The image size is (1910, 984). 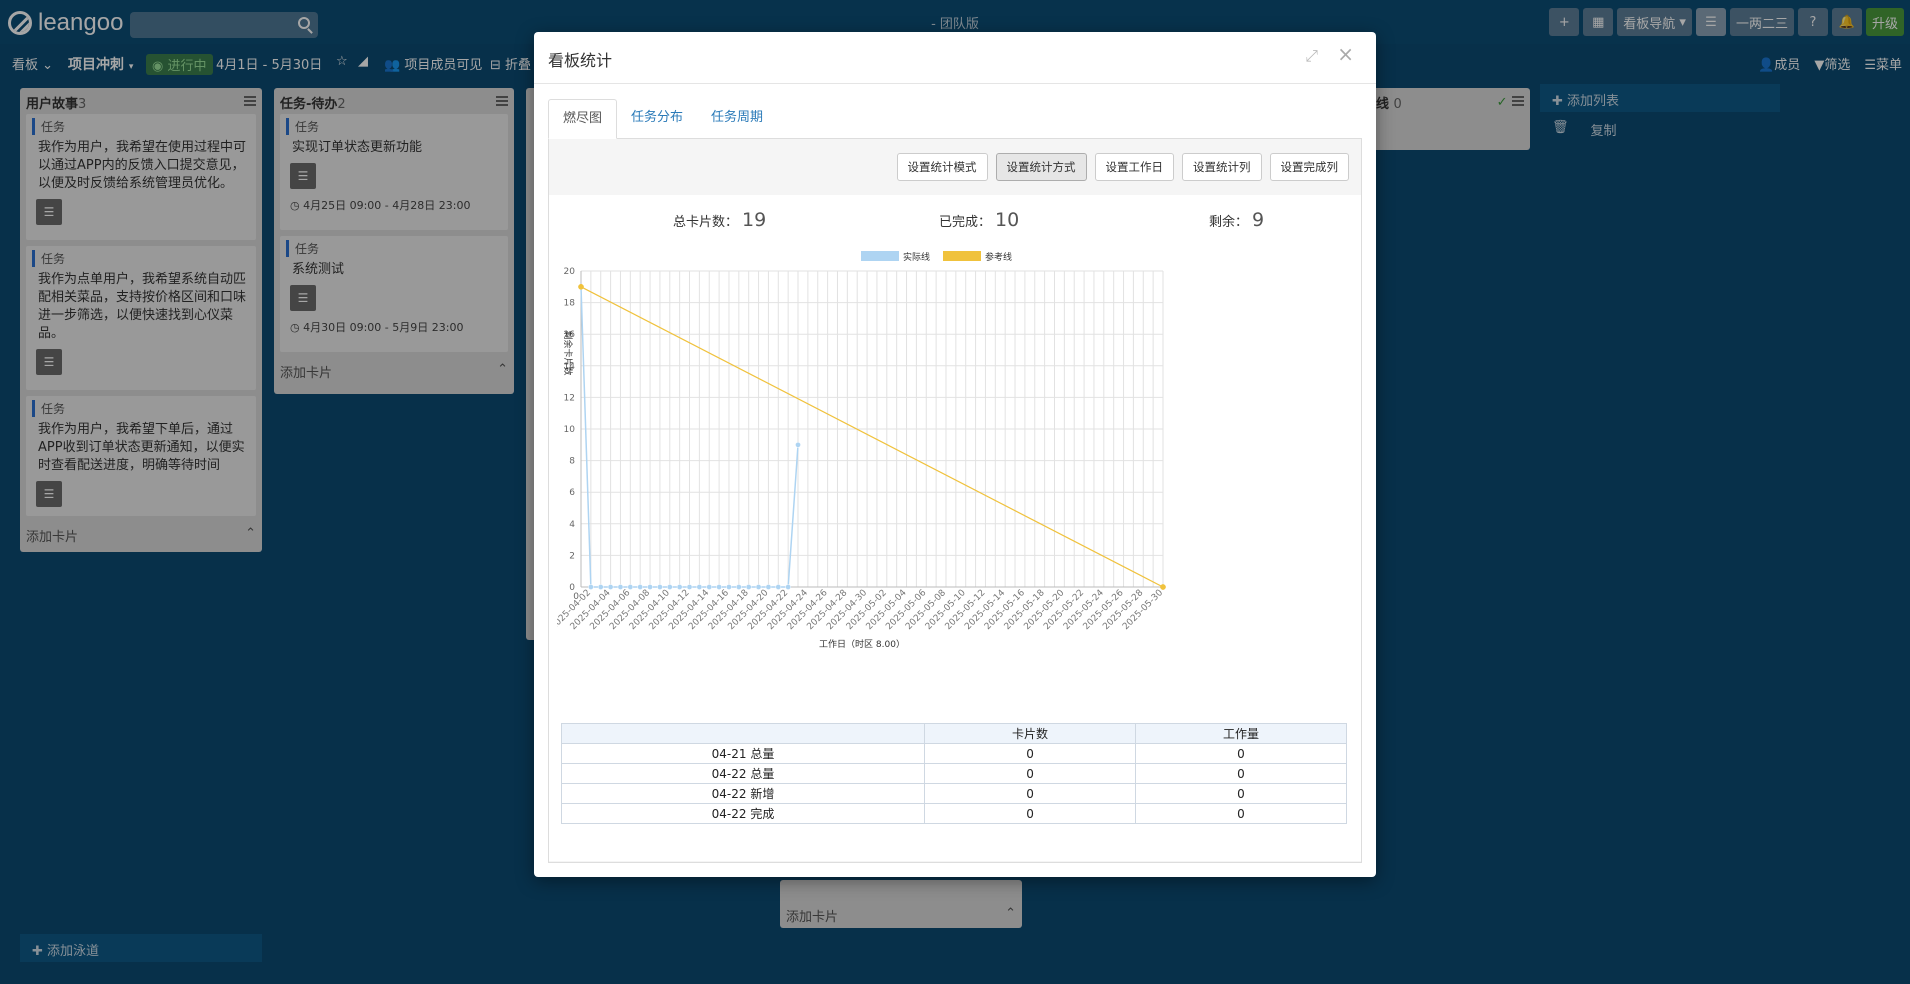 I want to click on table-row: 04-21 总量 0 0, so click(x=953, y=753).